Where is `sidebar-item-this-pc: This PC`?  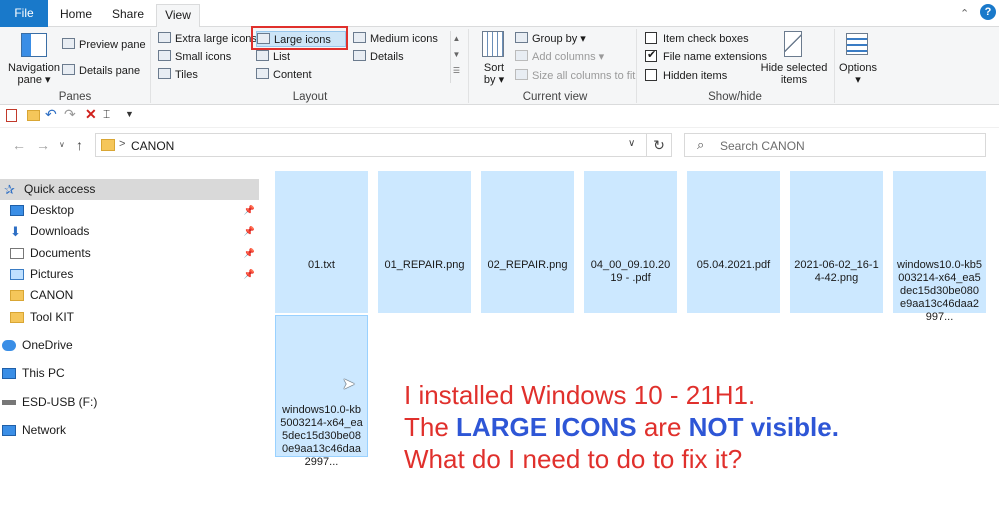 sidebar-item-this-pc: This PC is located at coordinates (129, 373).